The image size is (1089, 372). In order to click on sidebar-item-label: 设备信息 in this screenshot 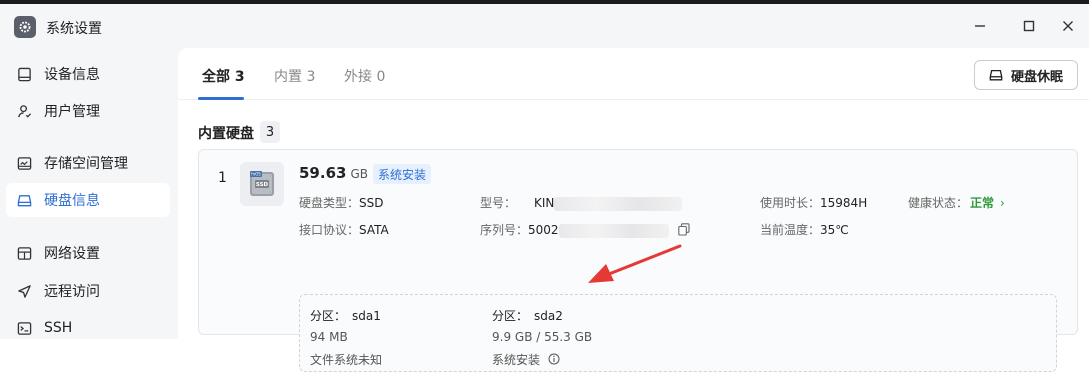, I will do `click(72, 75)`.